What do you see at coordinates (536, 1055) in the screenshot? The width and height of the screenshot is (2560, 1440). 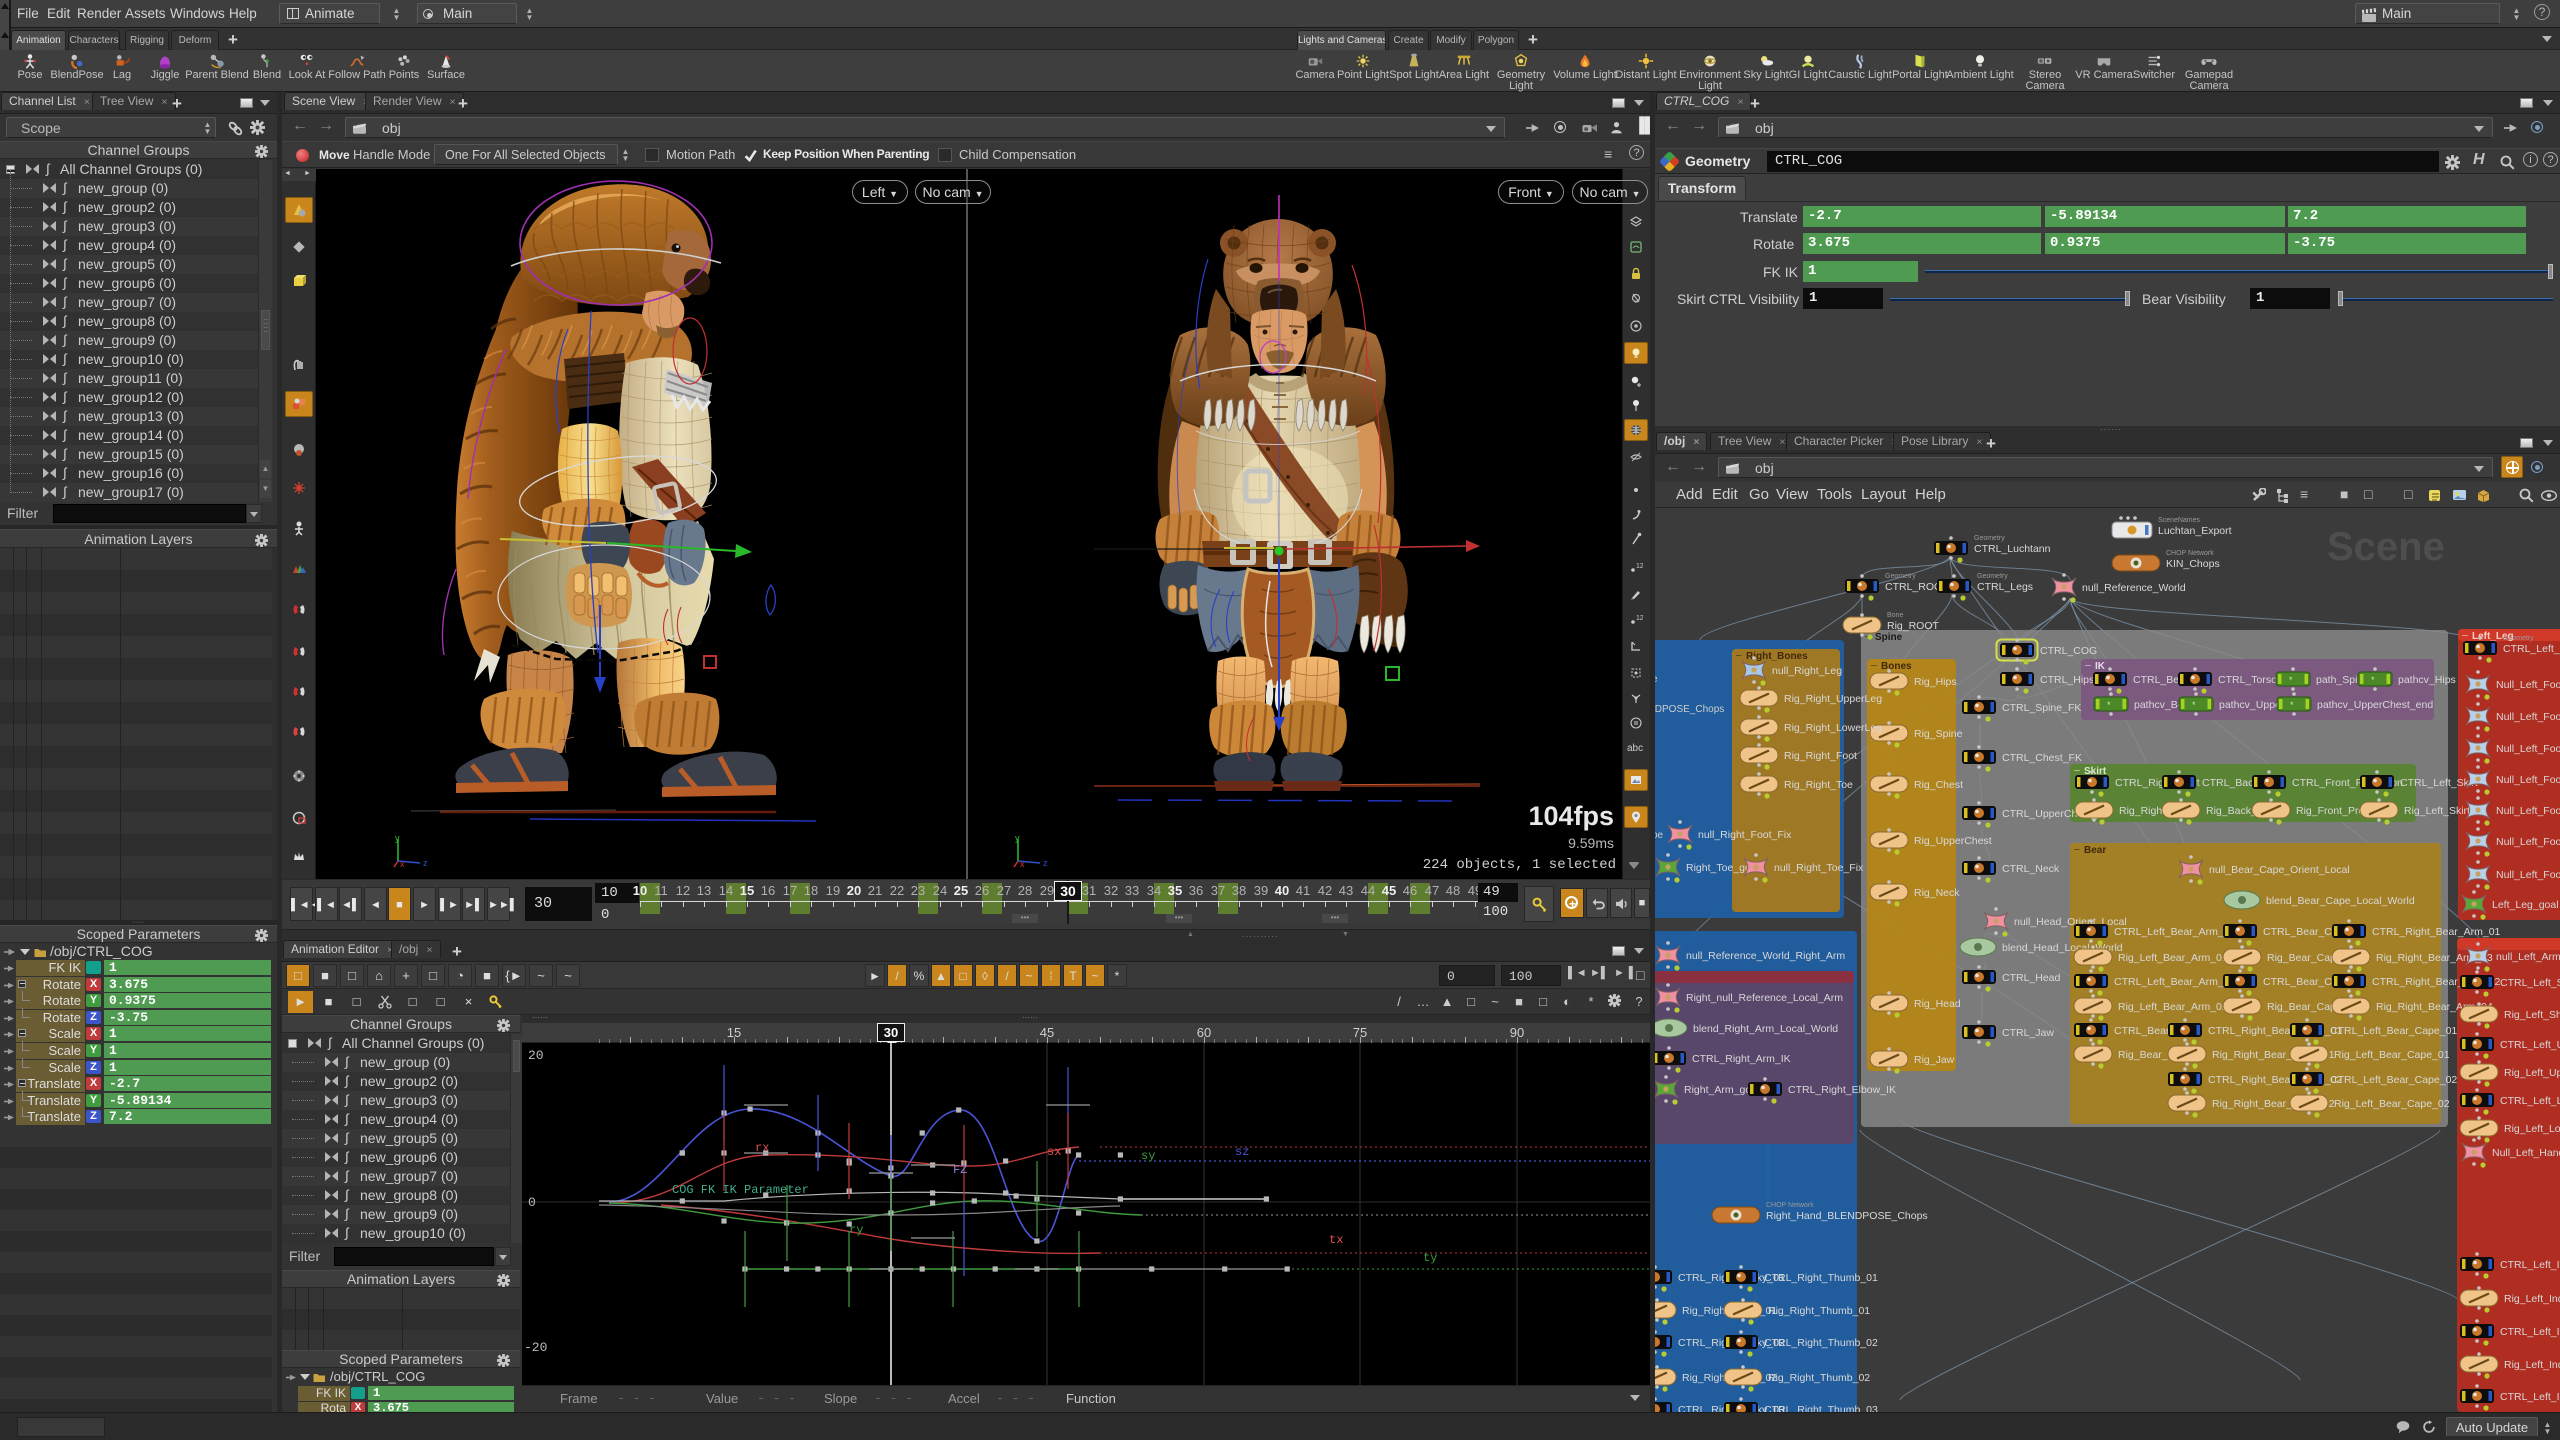 I see `svg-text: 20` at bounding box center [536, 1055].